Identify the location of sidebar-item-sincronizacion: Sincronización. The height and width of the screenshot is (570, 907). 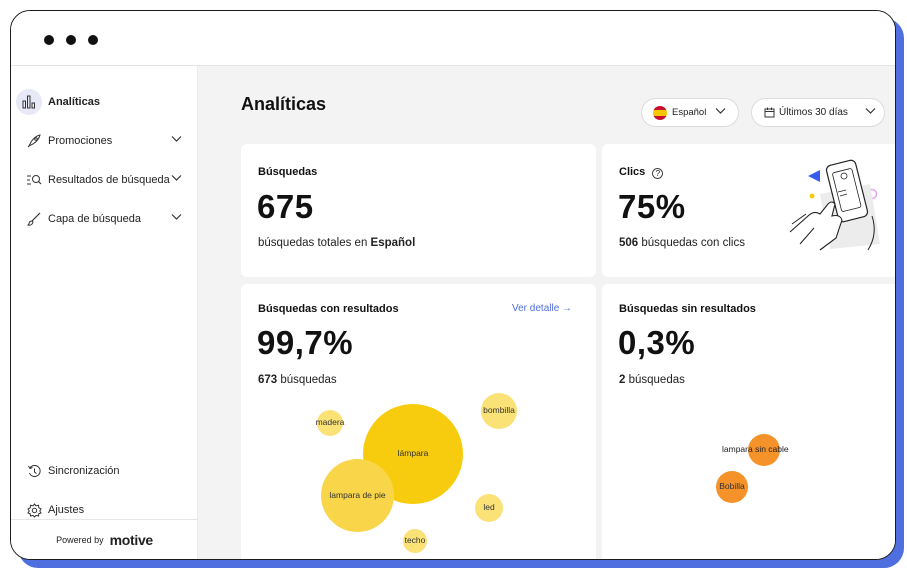
(104, 471).